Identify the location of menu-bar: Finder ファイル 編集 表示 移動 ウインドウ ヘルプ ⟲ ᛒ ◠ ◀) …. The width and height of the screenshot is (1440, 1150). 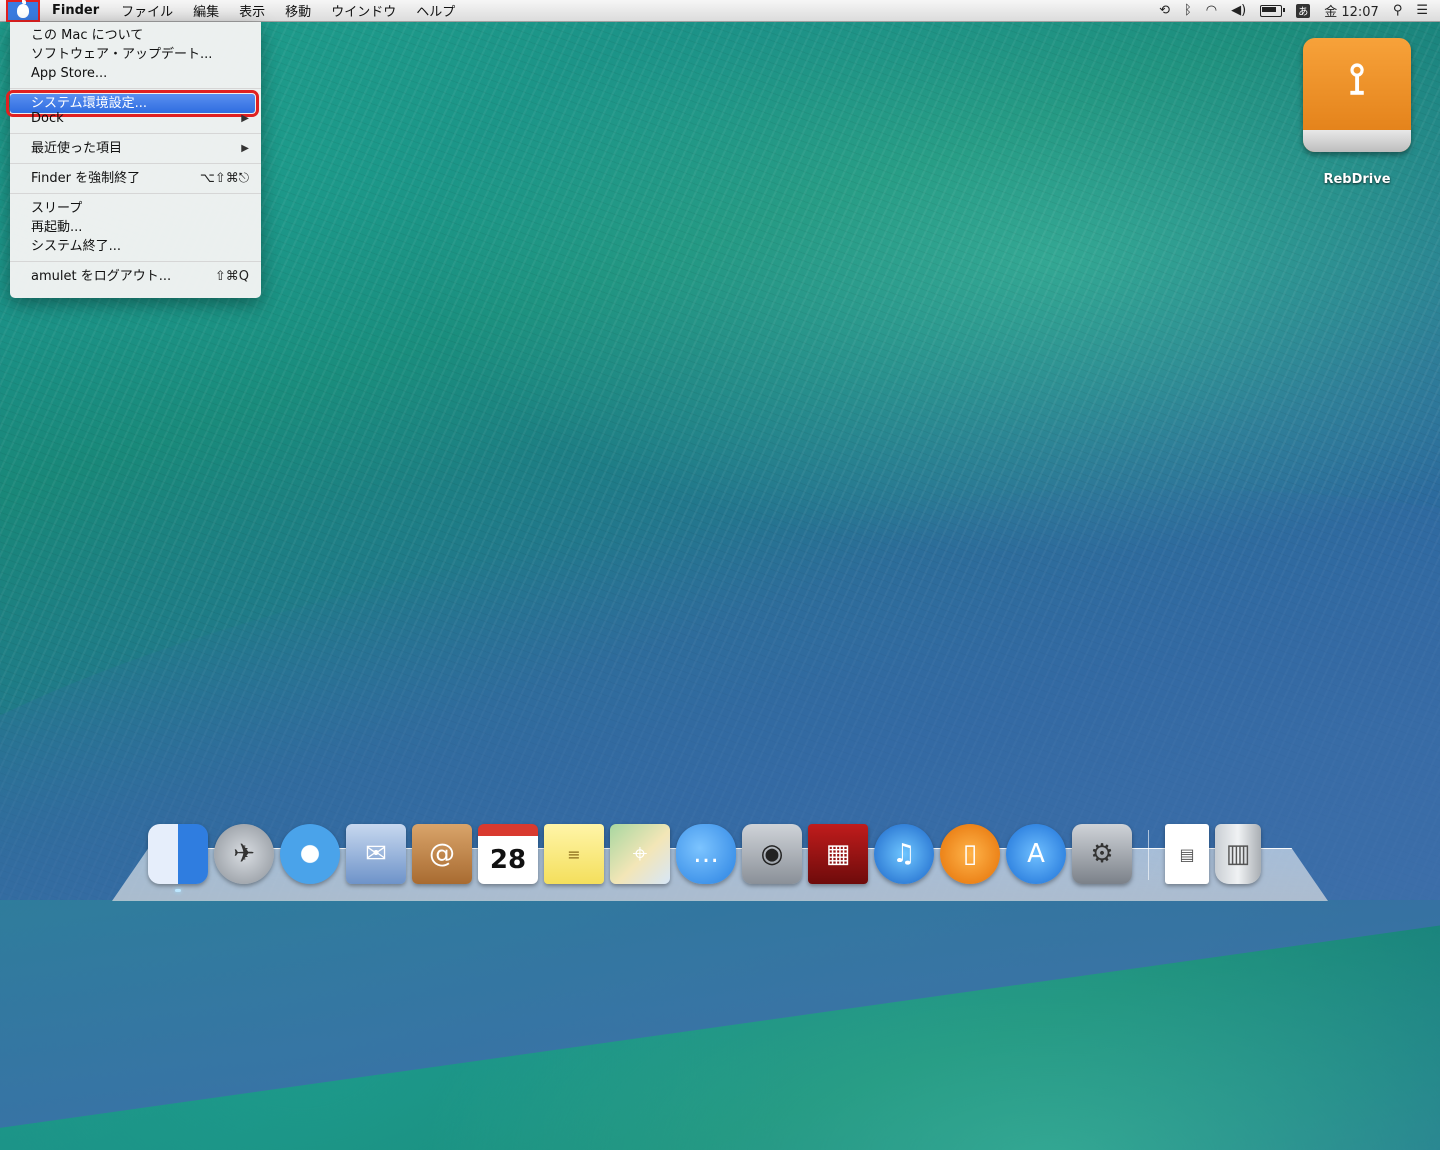
(720, 11).